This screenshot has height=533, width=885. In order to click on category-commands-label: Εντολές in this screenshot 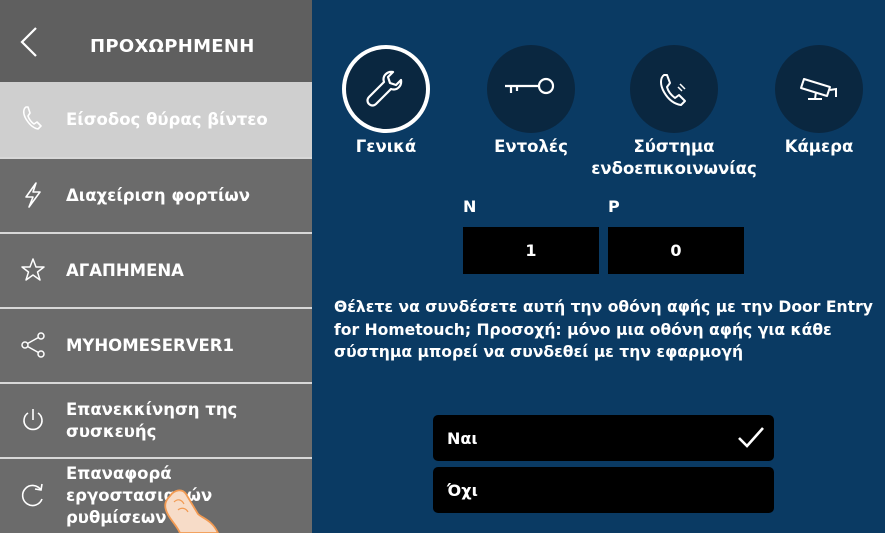, I will do `click(531, 146)`.